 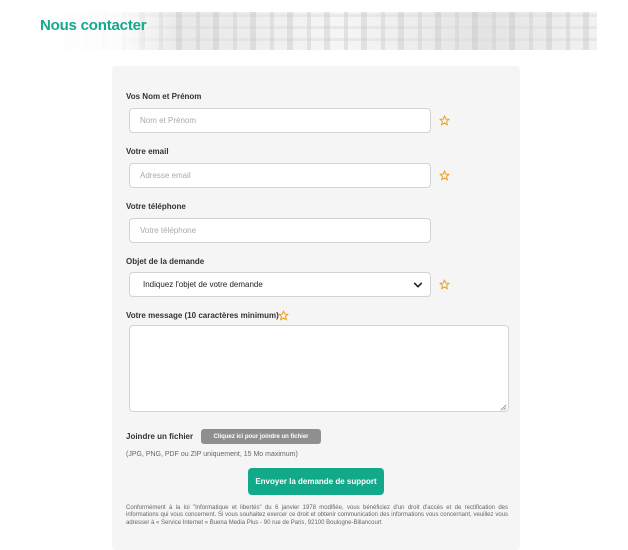 I want to click on phone-input, so click(x=280, y=230).